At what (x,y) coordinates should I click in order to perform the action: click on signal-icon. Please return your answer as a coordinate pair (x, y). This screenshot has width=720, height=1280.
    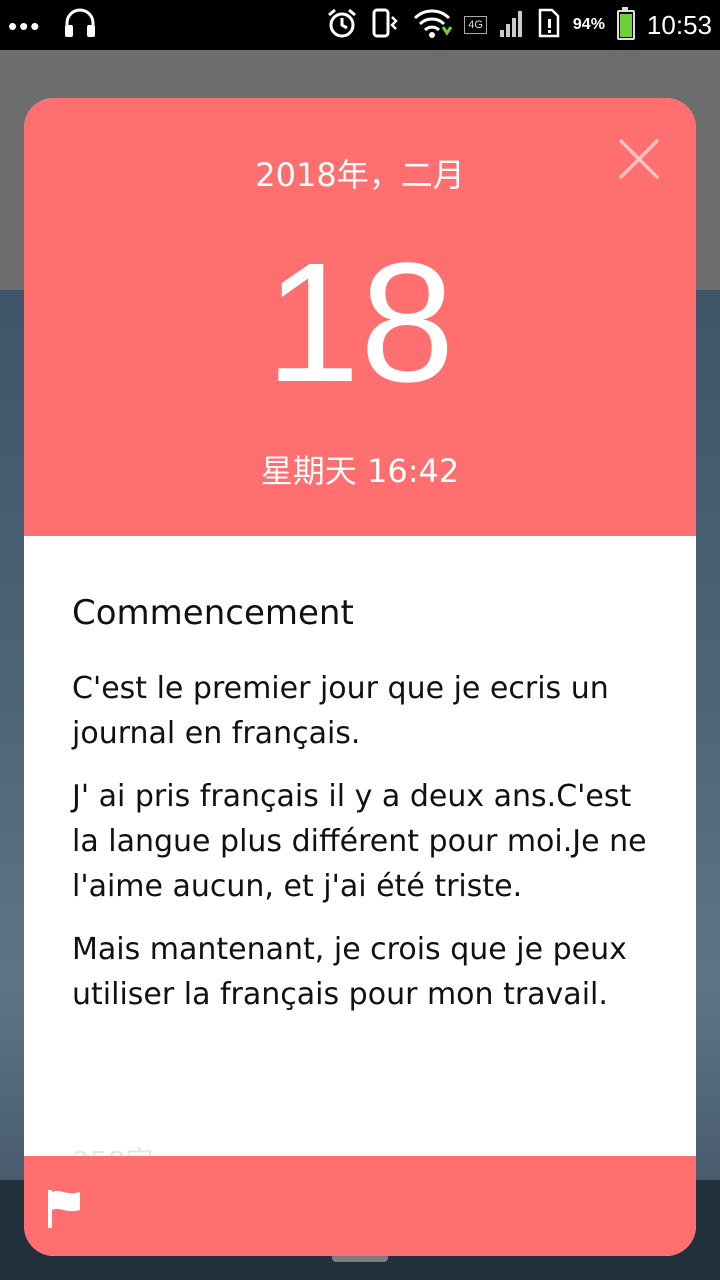
    Looking at the image, I should click on (512, 25).